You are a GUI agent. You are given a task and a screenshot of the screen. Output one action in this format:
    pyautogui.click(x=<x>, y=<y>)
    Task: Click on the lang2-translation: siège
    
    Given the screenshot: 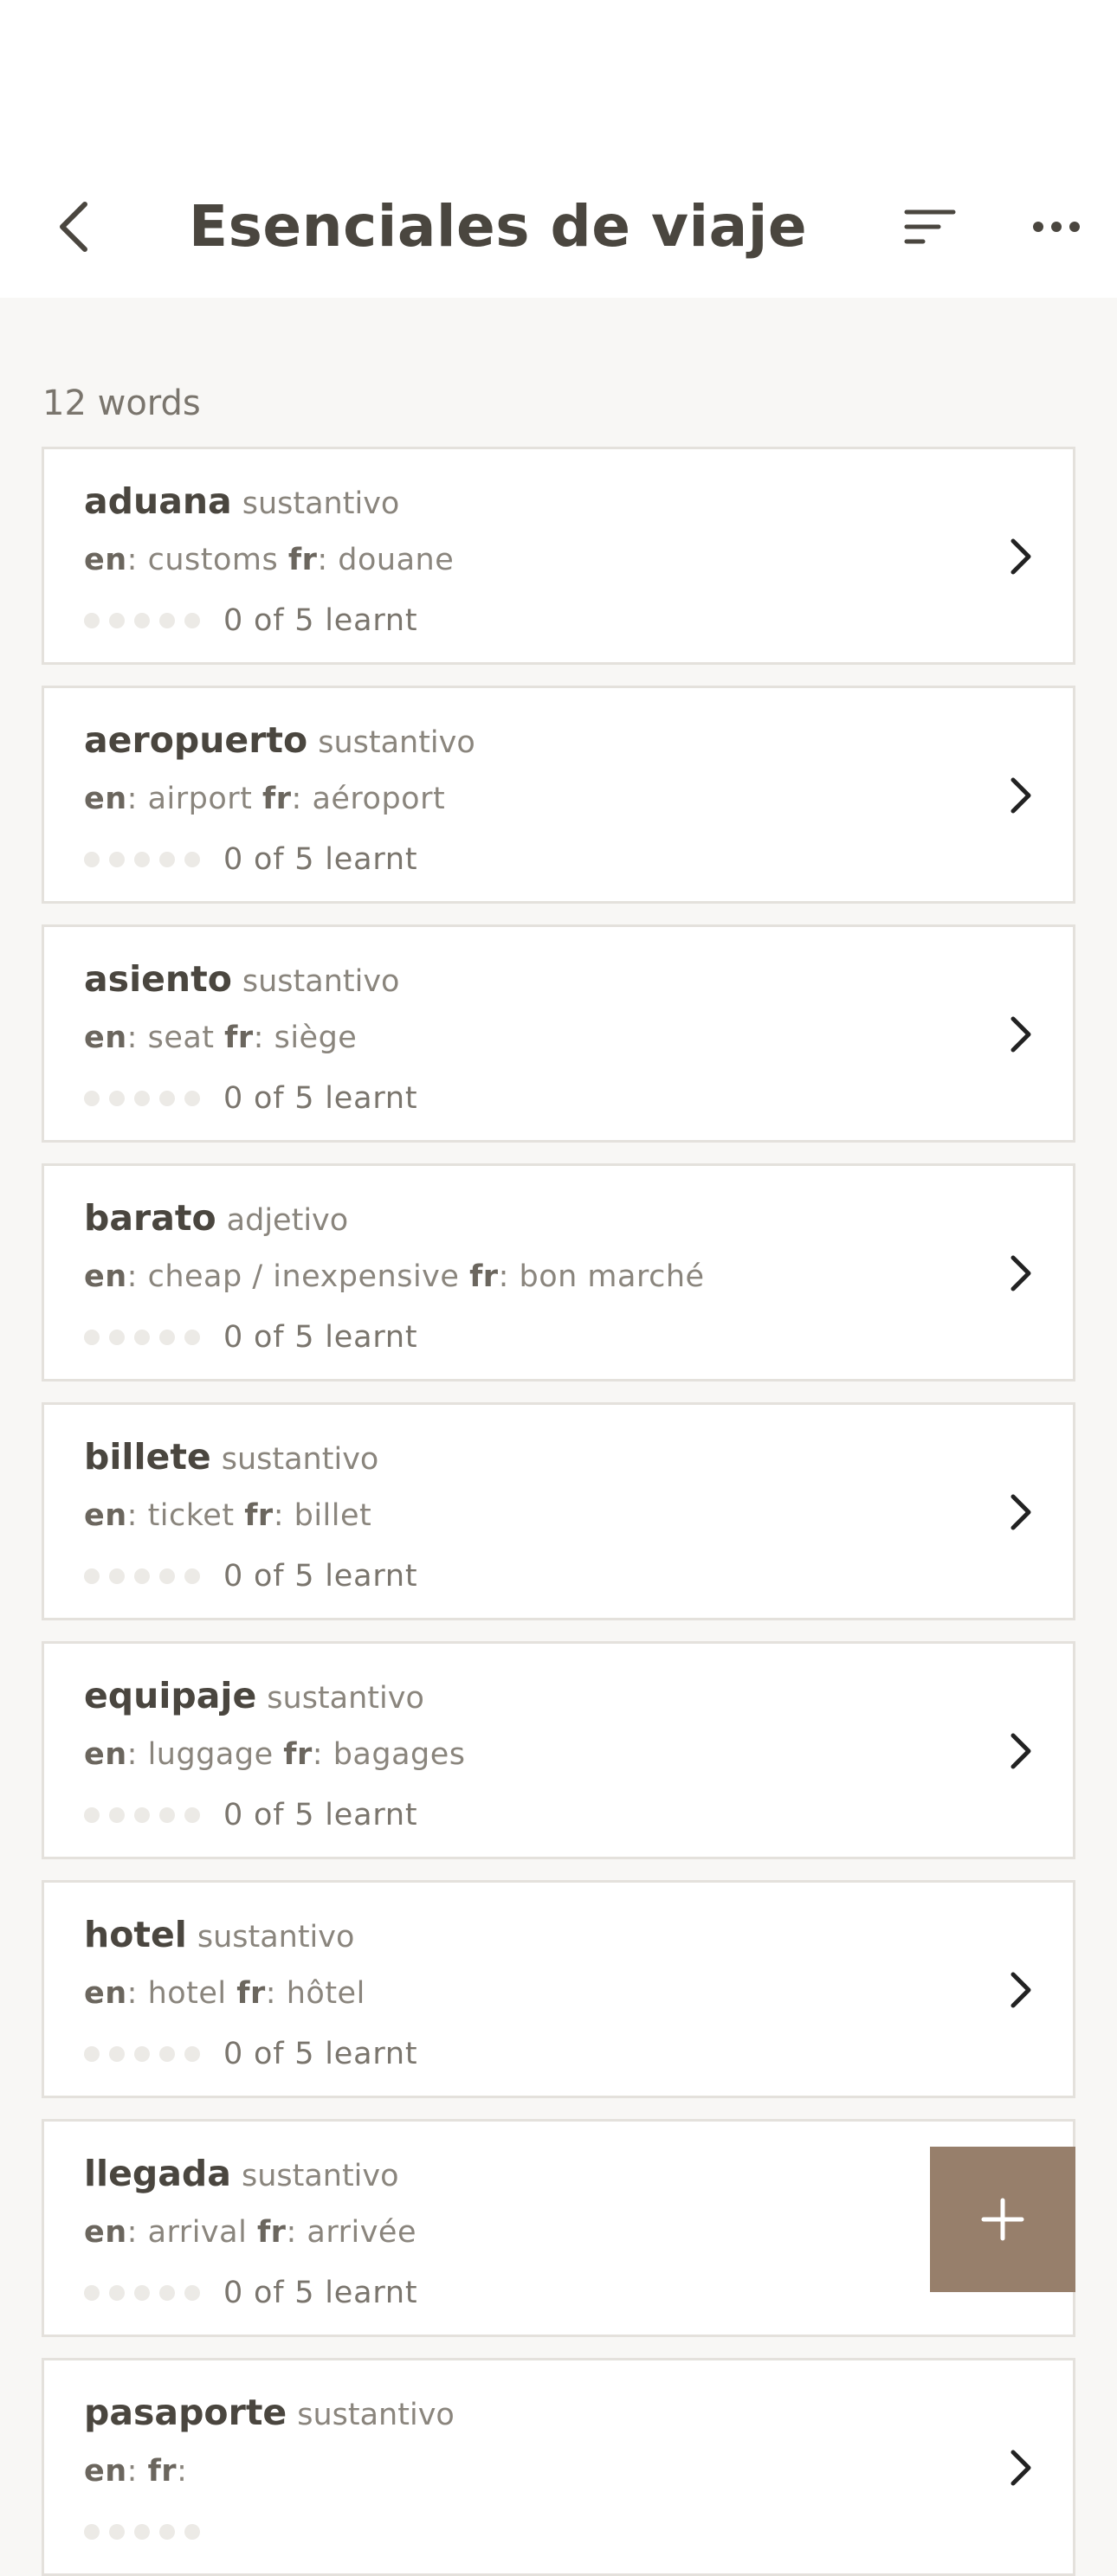 What is the action you would take?
    pyautogui.click(x=316, y=1038)
    